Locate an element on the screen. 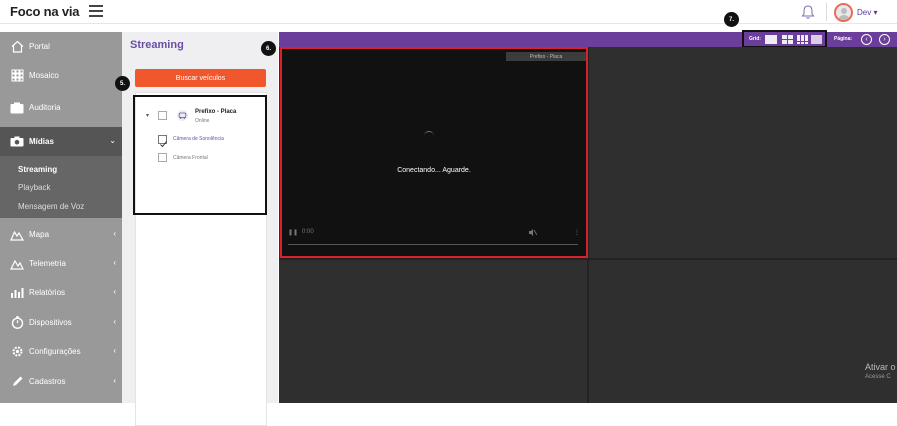  sidebar-item-telemetria: Telemetria ‹ is located at coordinates (61, 263).